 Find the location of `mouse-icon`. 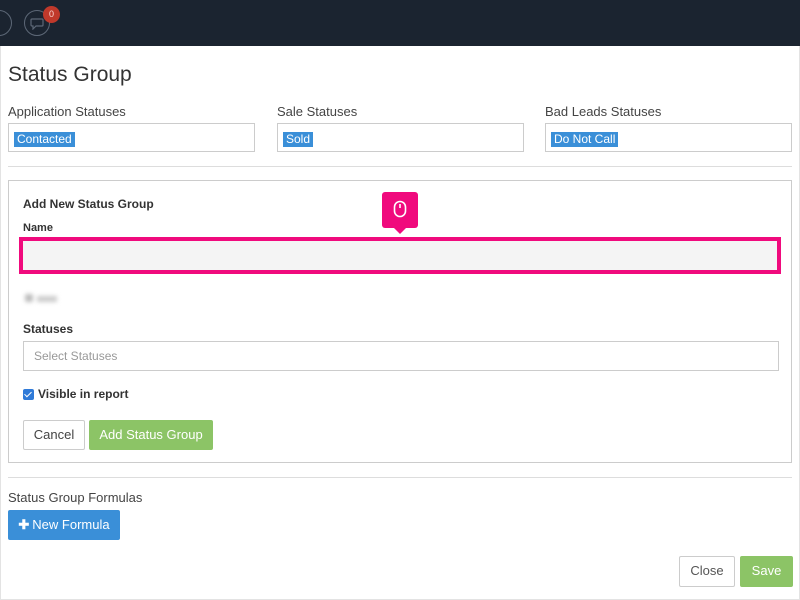

mouse-icon is located at coordinates (400, 209).